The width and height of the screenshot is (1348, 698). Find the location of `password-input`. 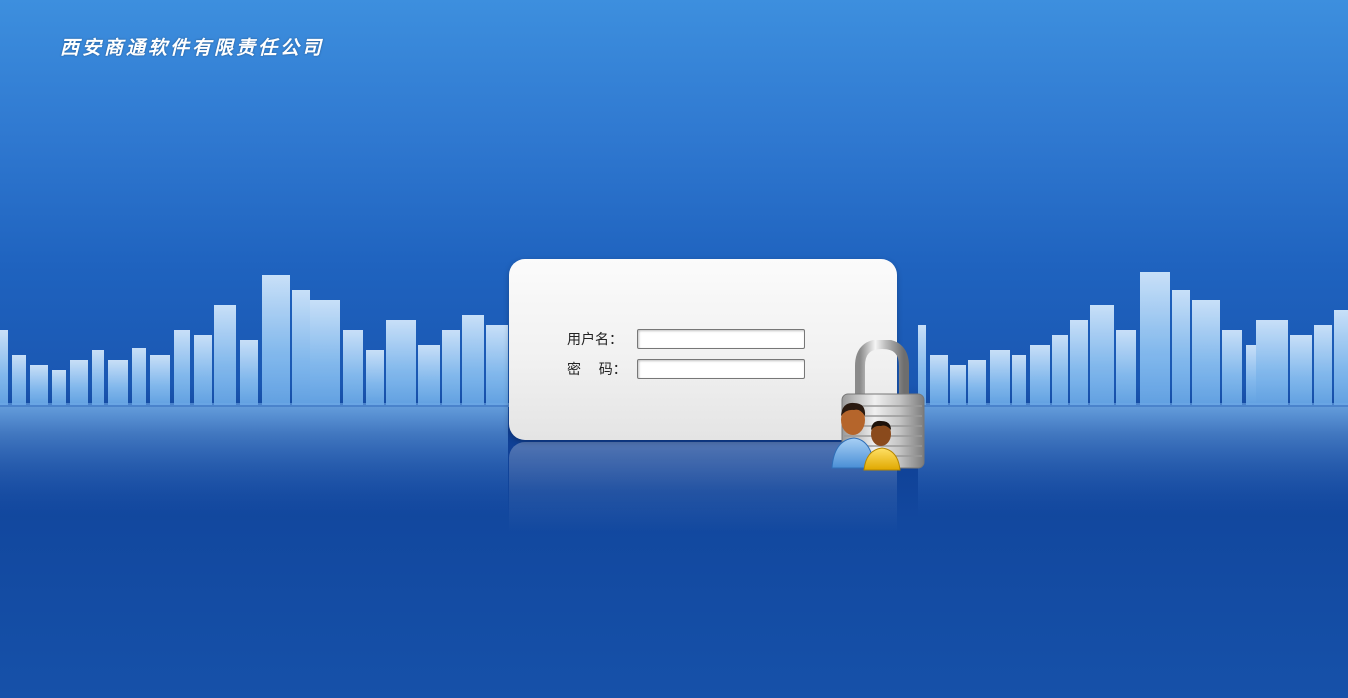

password-input is located at coordinates (721, 369).